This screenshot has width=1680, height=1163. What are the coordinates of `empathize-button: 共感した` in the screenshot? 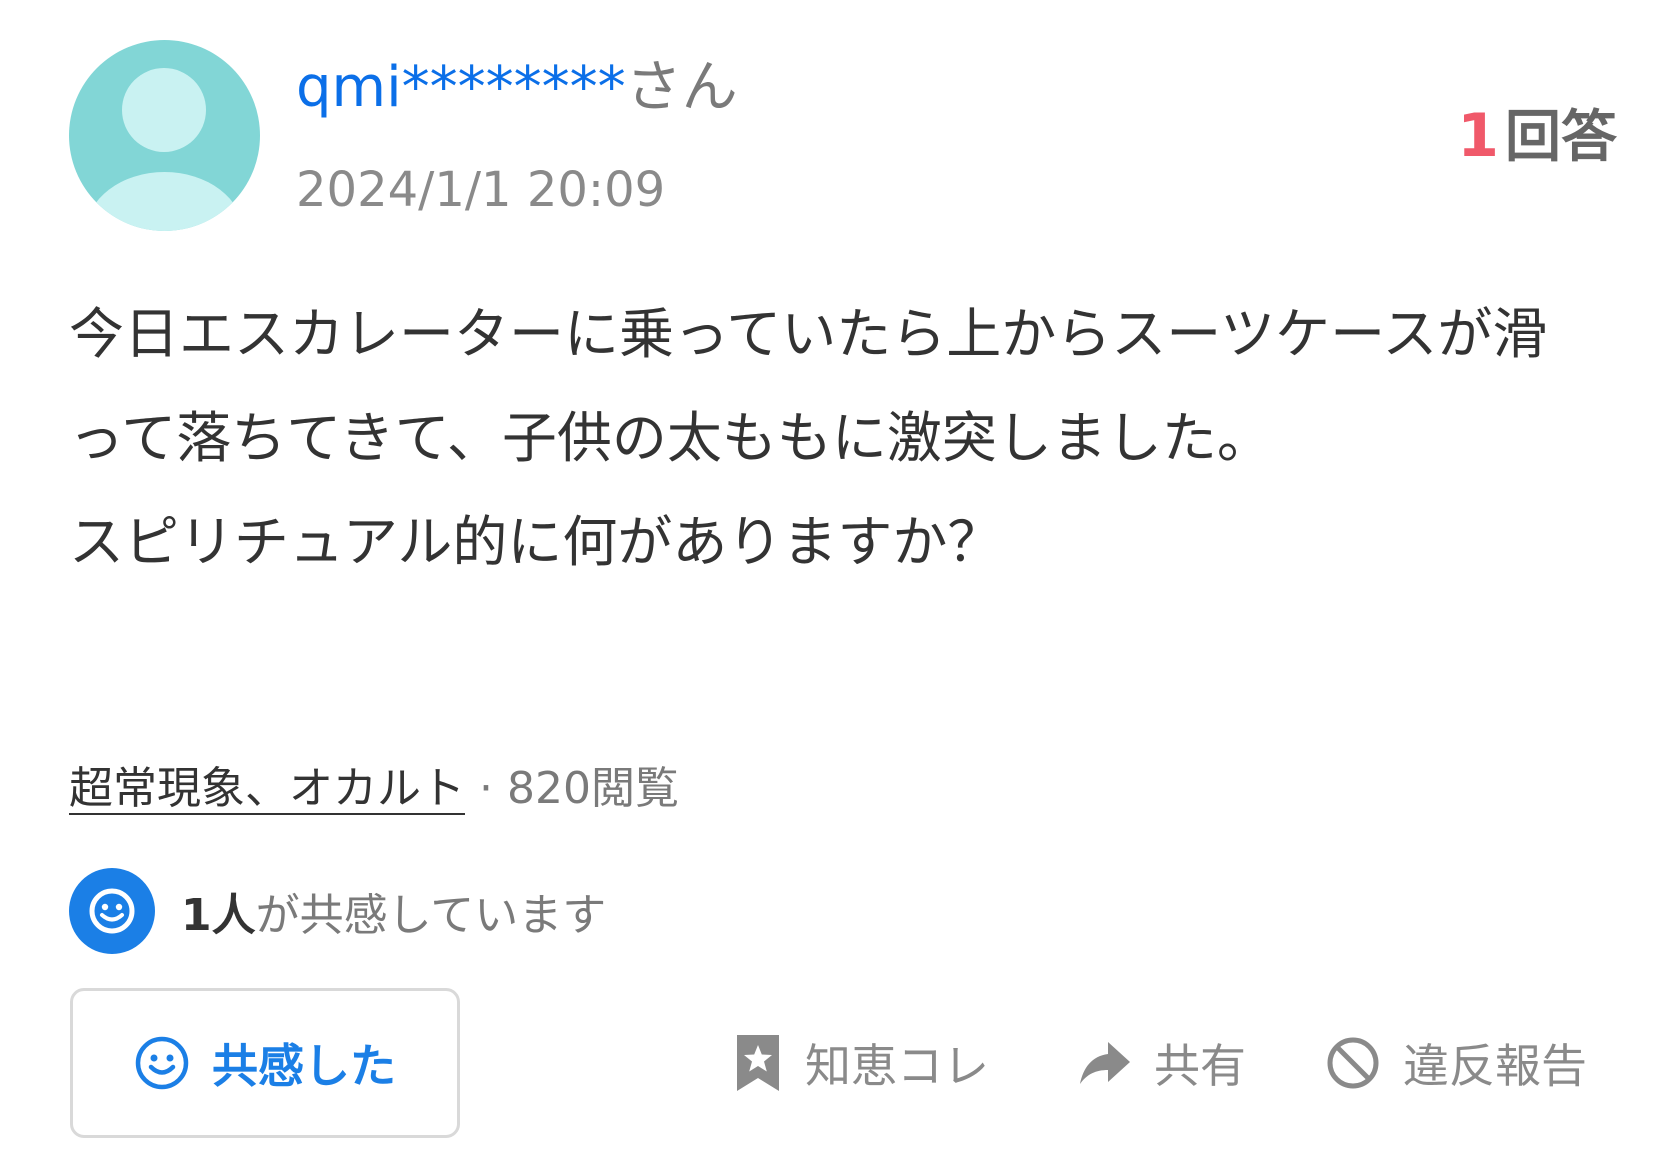 It's located at (265, 1063).